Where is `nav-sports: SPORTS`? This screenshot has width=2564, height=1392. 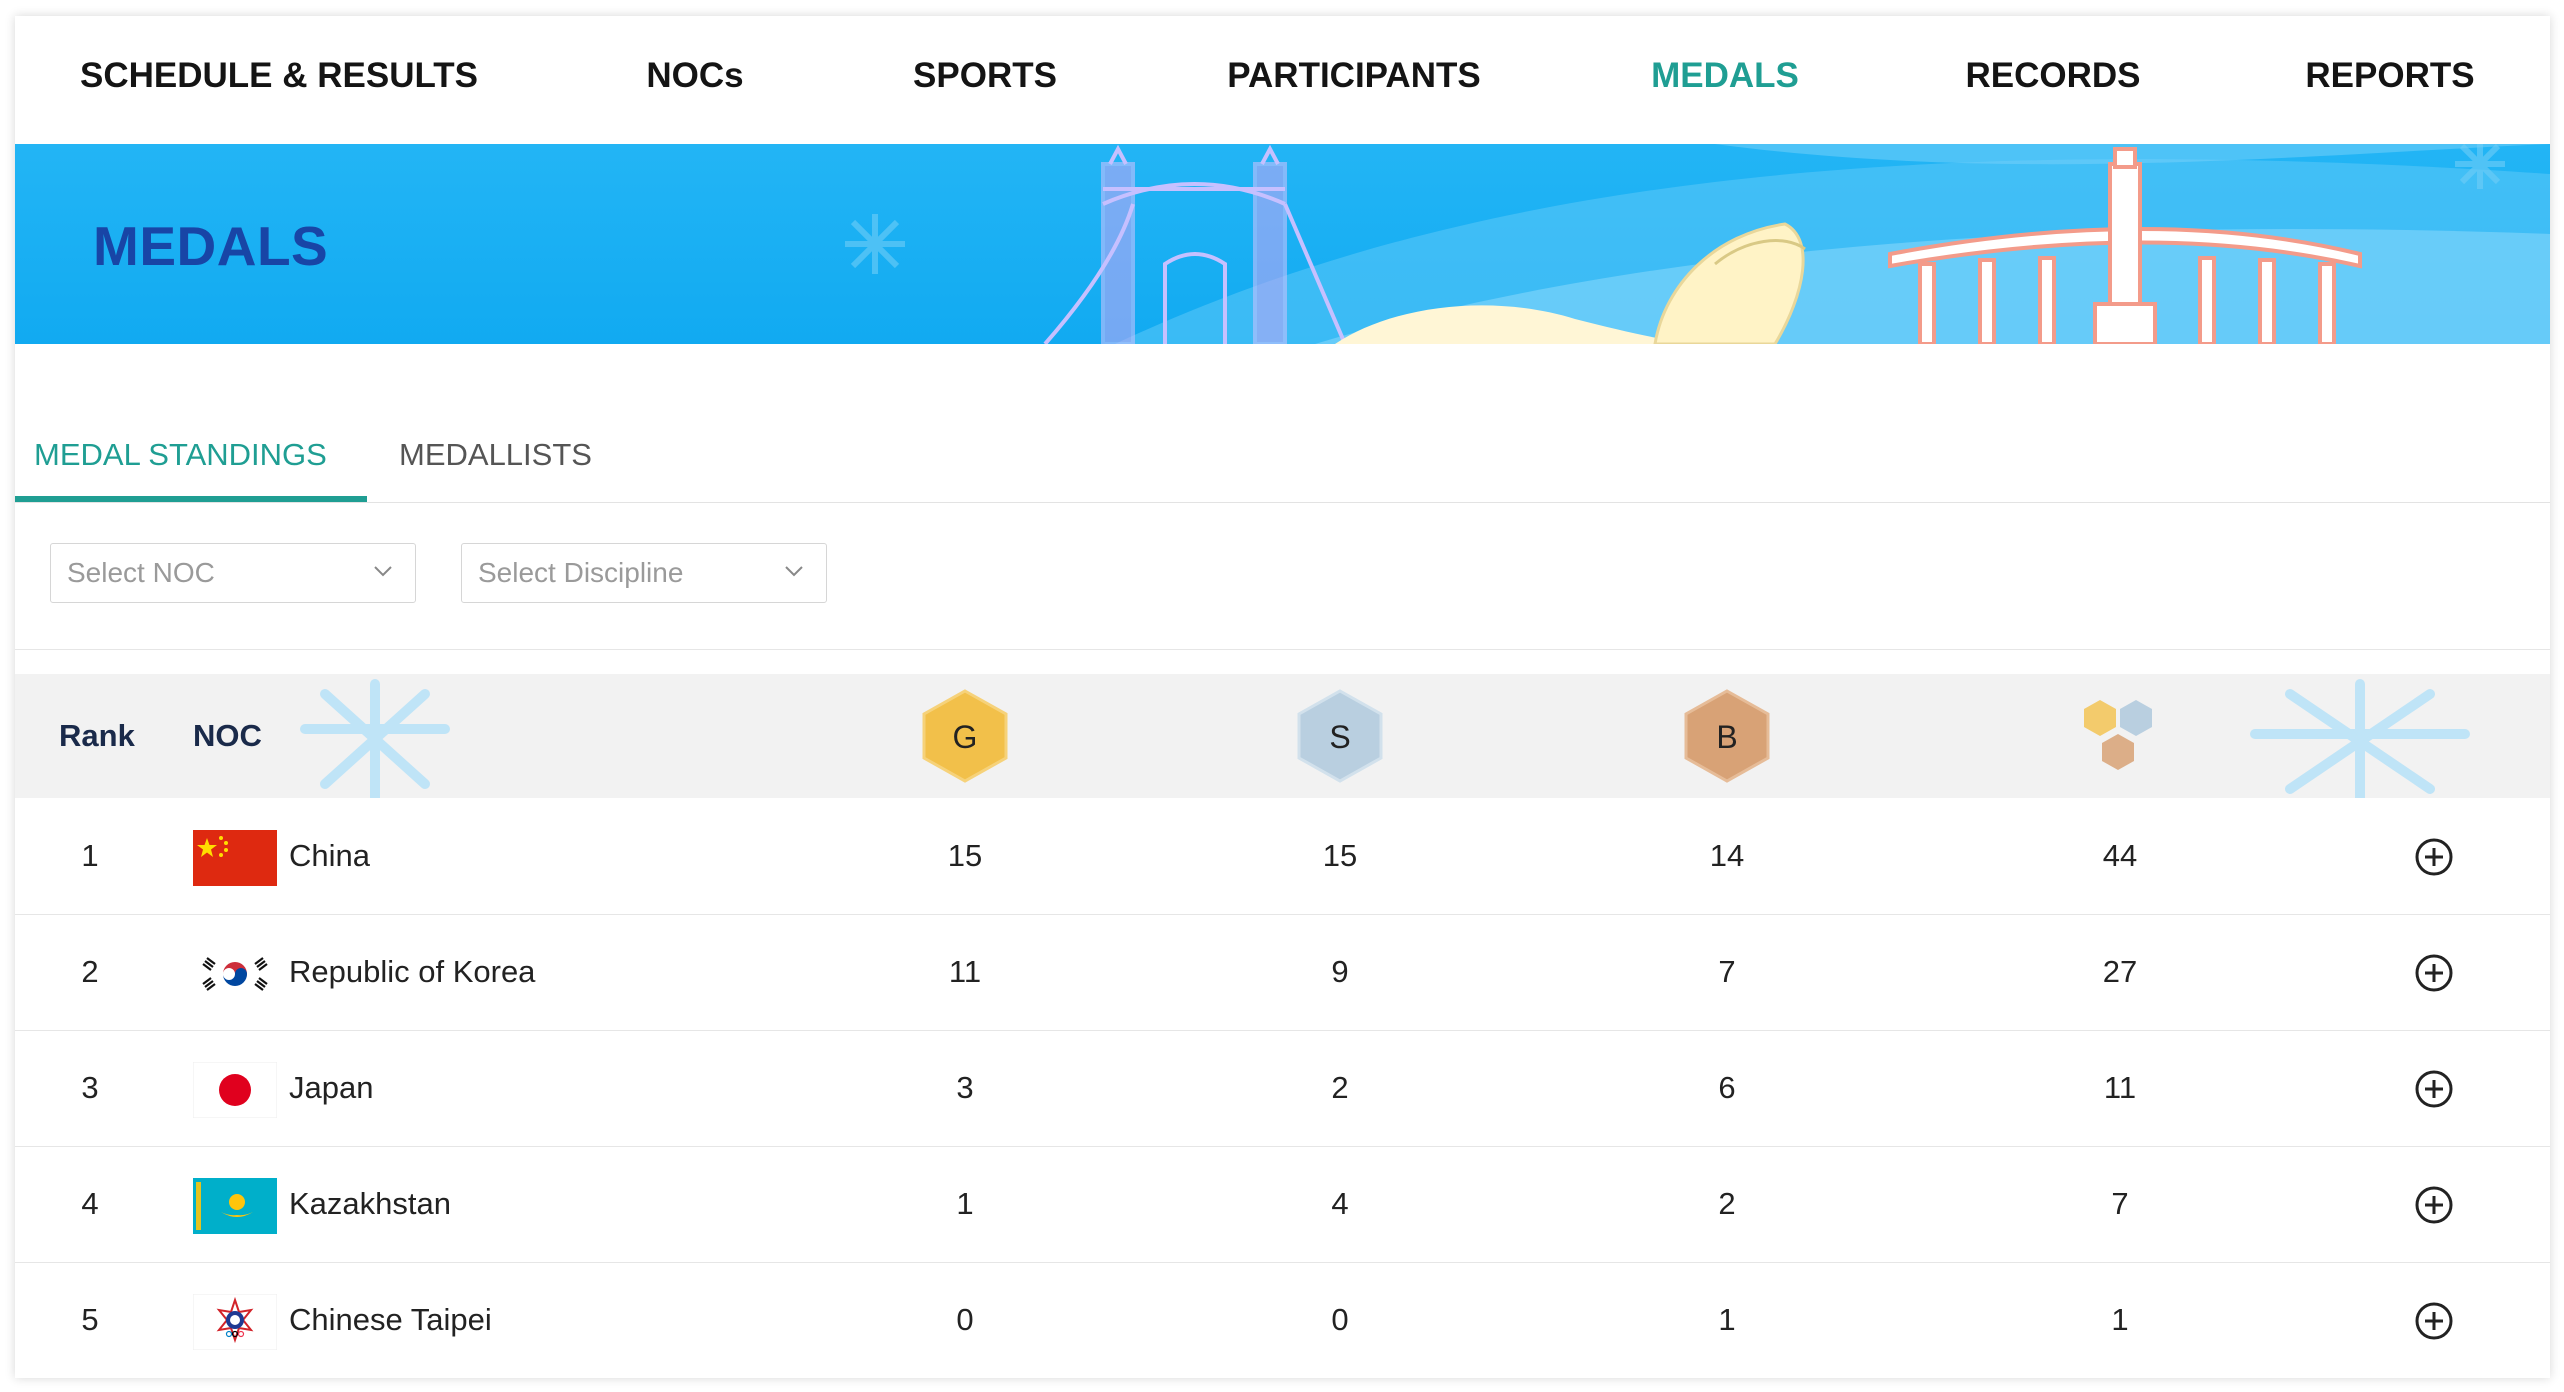
nav-sports: SPORTS is located at coordinates (985, 76).